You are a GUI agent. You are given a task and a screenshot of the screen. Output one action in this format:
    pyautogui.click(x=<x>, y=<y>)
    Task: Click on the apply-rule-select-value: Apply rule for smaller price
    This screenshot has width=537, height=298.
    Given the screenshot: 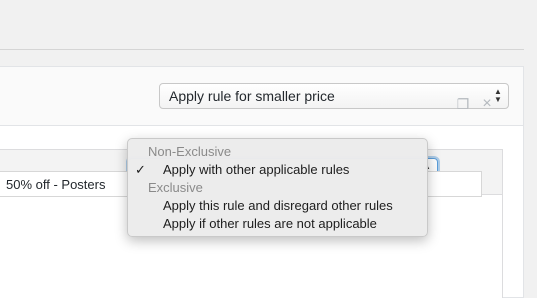 What is the action you would take?
    pyautogui.click(x=252, y=96)
    